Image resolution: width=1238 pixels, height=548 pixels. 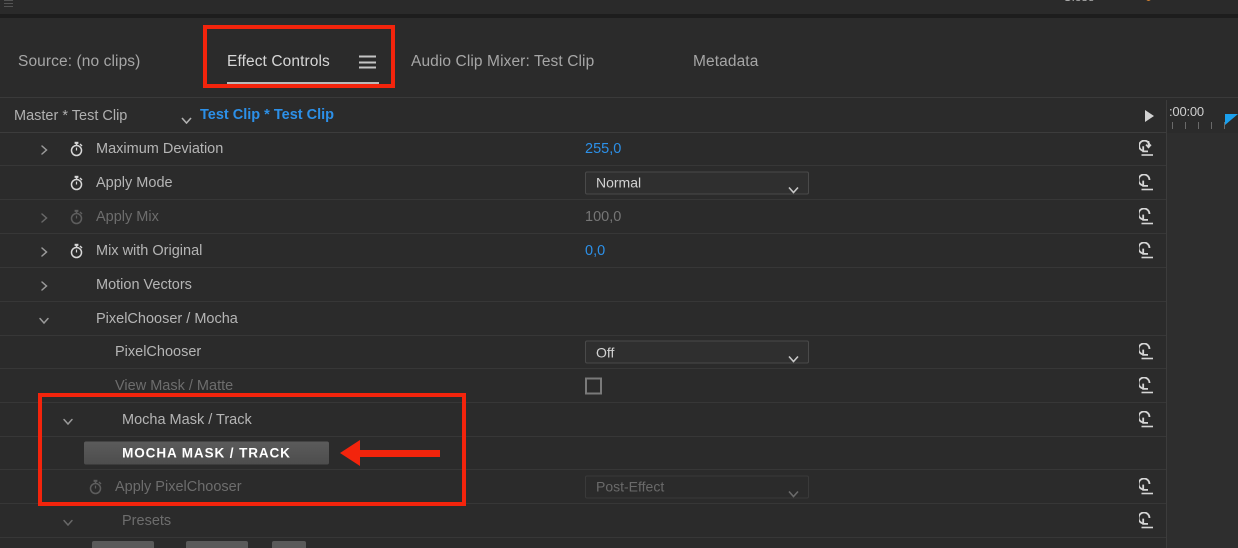 I want to click on property-row: Mix with Original 0,0, so click(x=583, y=251).